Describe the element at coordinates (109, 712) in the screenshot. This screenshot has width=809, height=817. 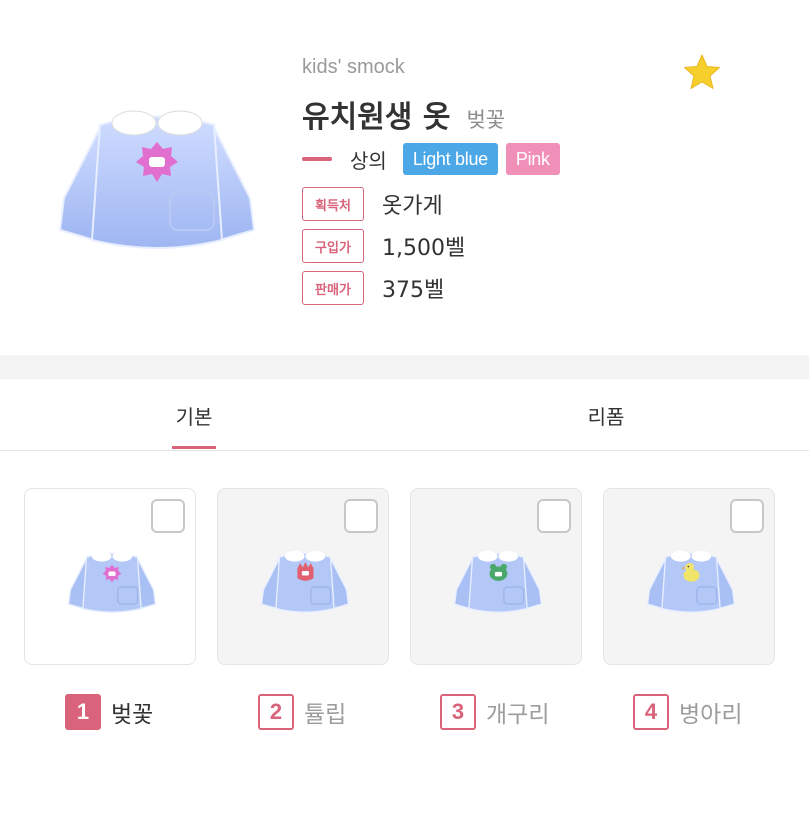
I see `variant-label-1: 1 벚꽃` at that location.